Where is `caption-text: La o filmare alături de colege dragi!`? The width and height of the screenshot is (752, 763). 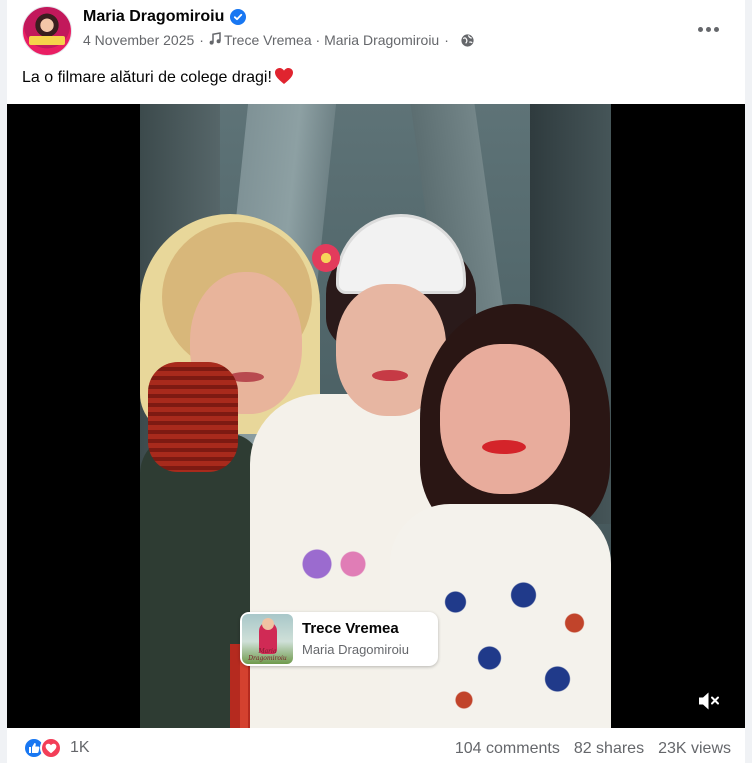 caption-text: La o filmare alături de colege dragi! is located at coordinates (147, 77).